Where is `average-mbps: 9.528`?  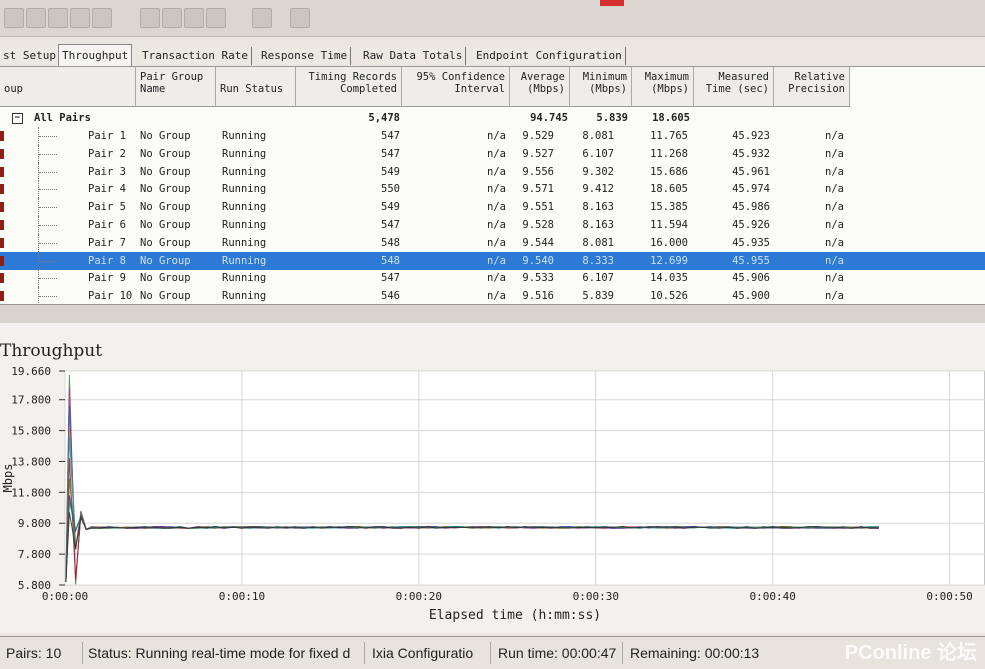
average-mbps: 9.528 is located at coordinates (538, 225).